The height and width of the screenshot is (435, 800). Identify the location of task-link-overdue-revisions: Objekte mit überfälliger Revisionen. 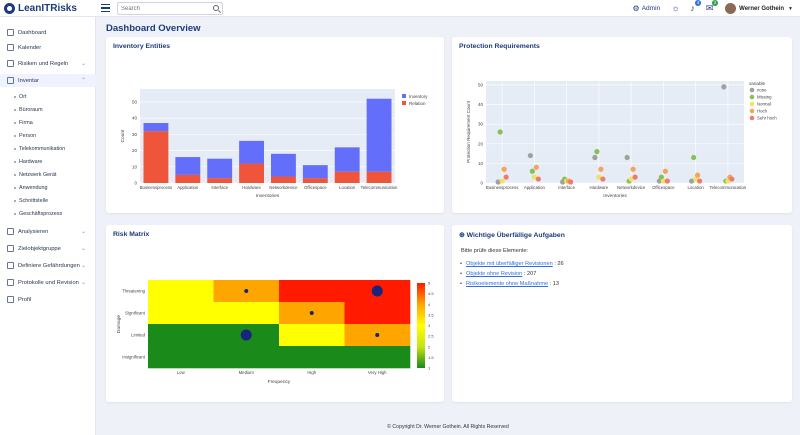
(509, 264).